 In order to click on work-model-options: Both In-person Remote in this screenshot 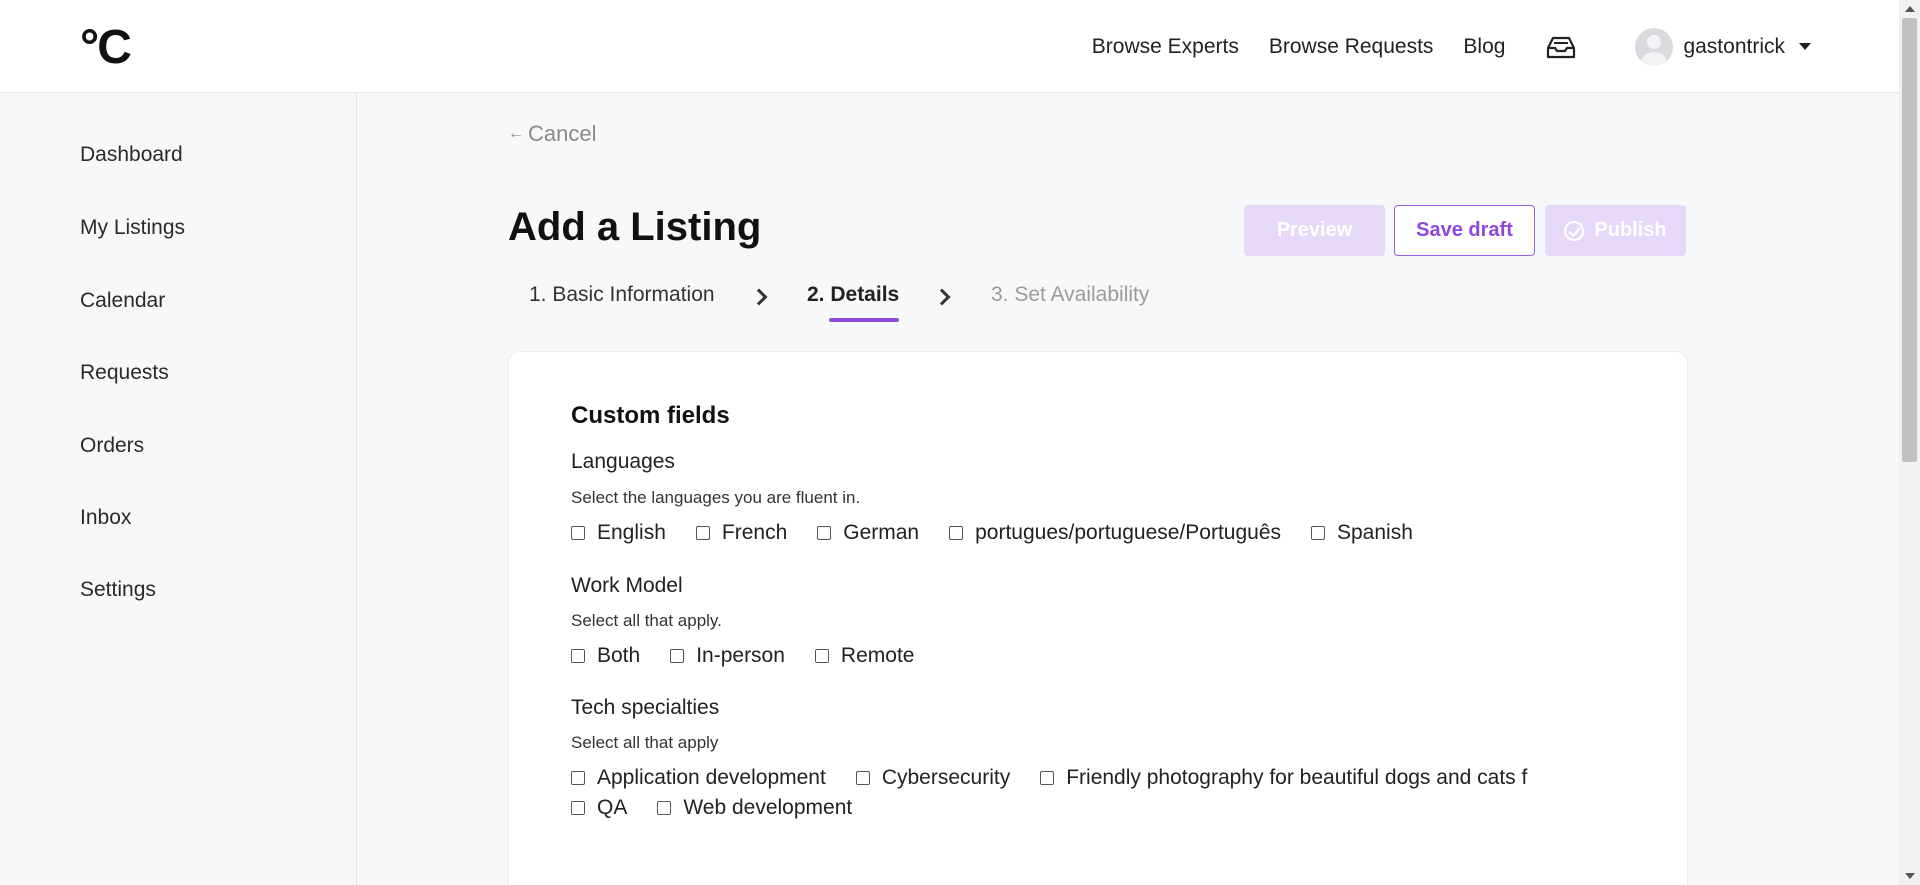, I will do `click(1101, 655)`.